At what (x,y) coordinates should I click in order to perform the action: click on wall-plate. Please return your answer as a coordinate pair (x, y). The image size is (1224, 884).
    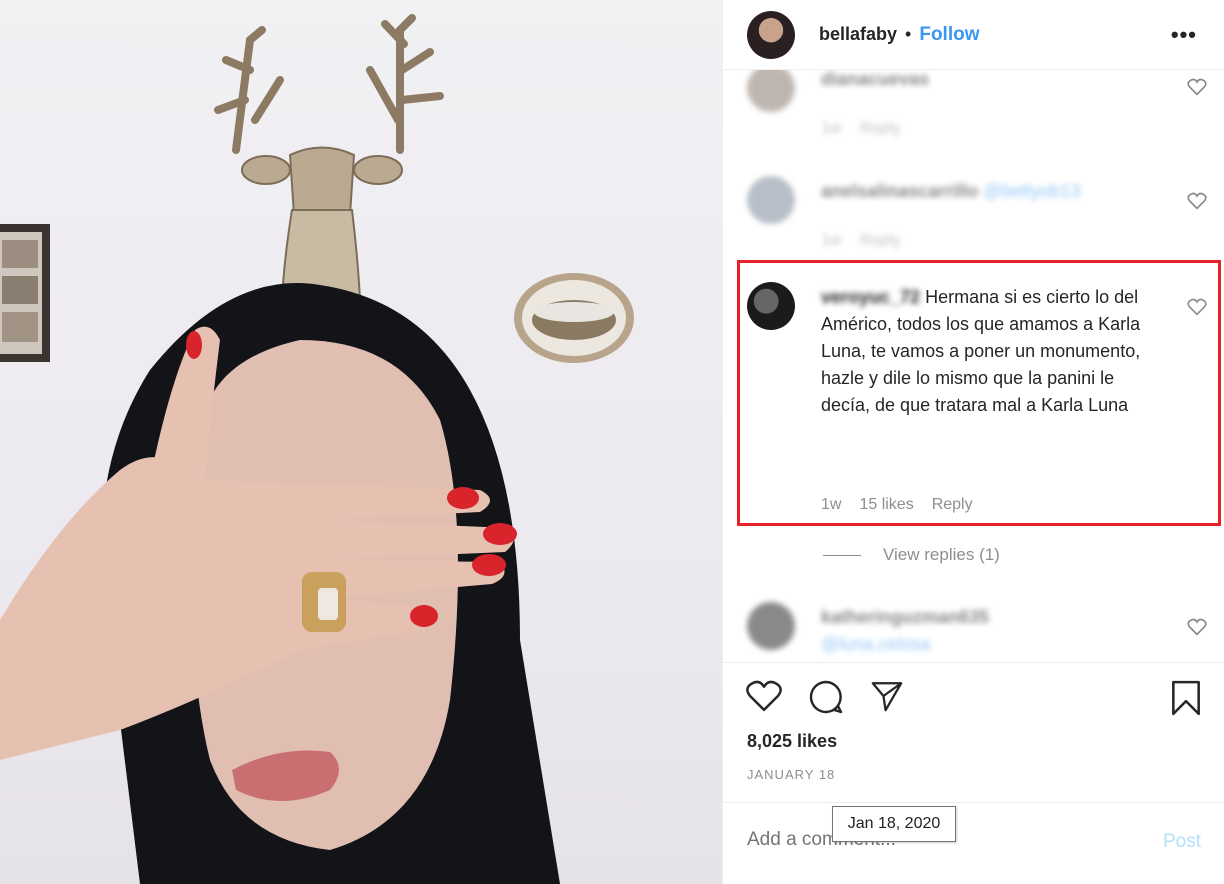
    Looking at the image, I should click on (574, 318).